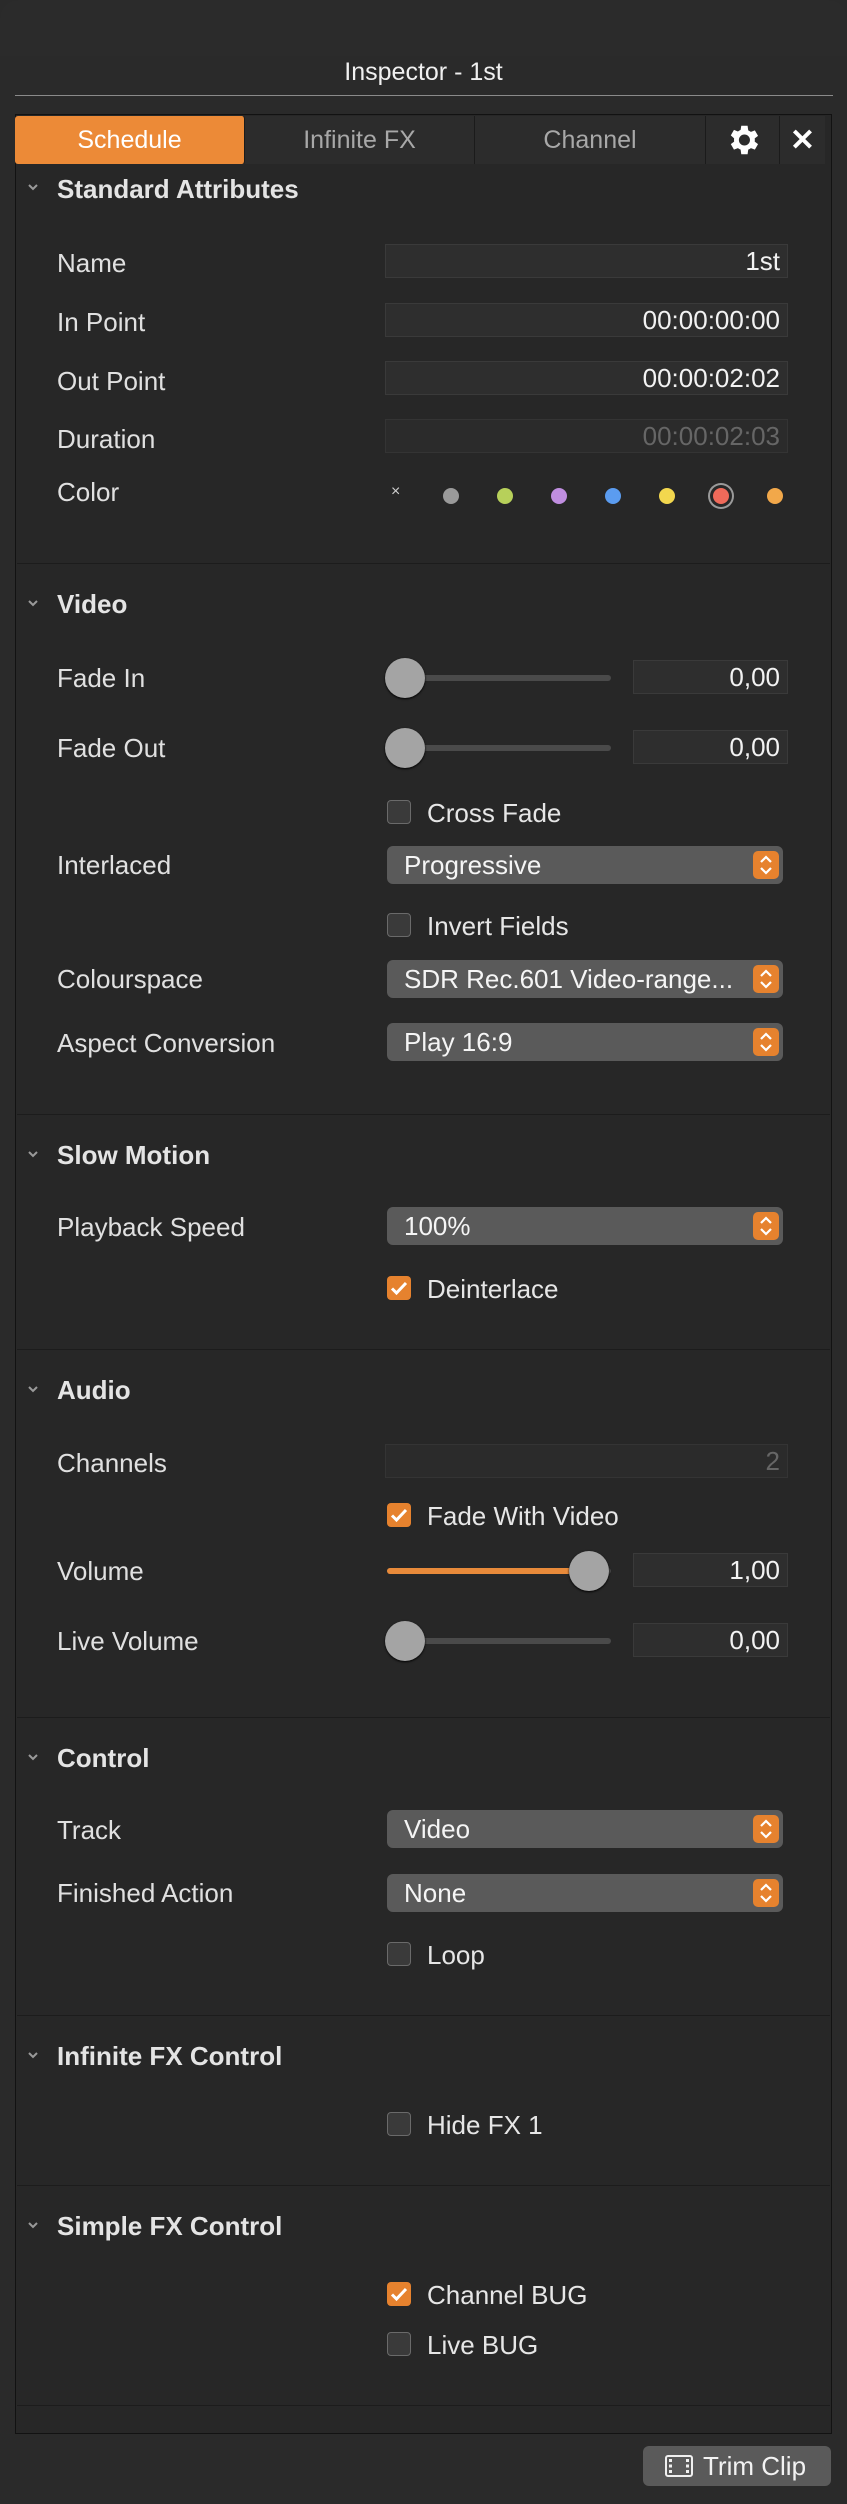 The height and width of the screenshot is (2504, 847). Describe the element at coordinates (494, 813) in the screenshot. I see `cross-fade-label: Cross Fade` at that location.